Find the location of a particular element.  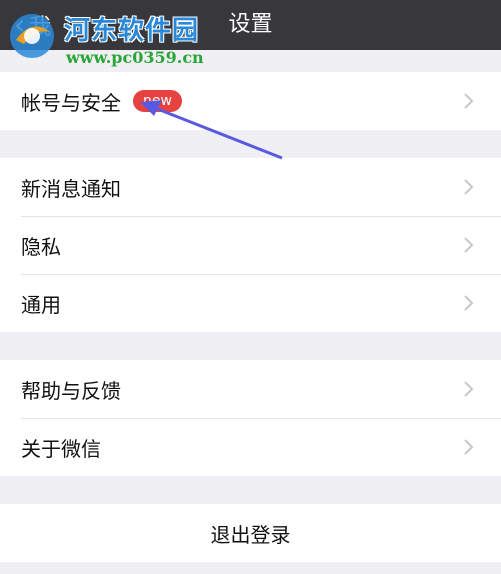

nav-bar: ‹ 我 设置 is located at coordinates (250, 25).